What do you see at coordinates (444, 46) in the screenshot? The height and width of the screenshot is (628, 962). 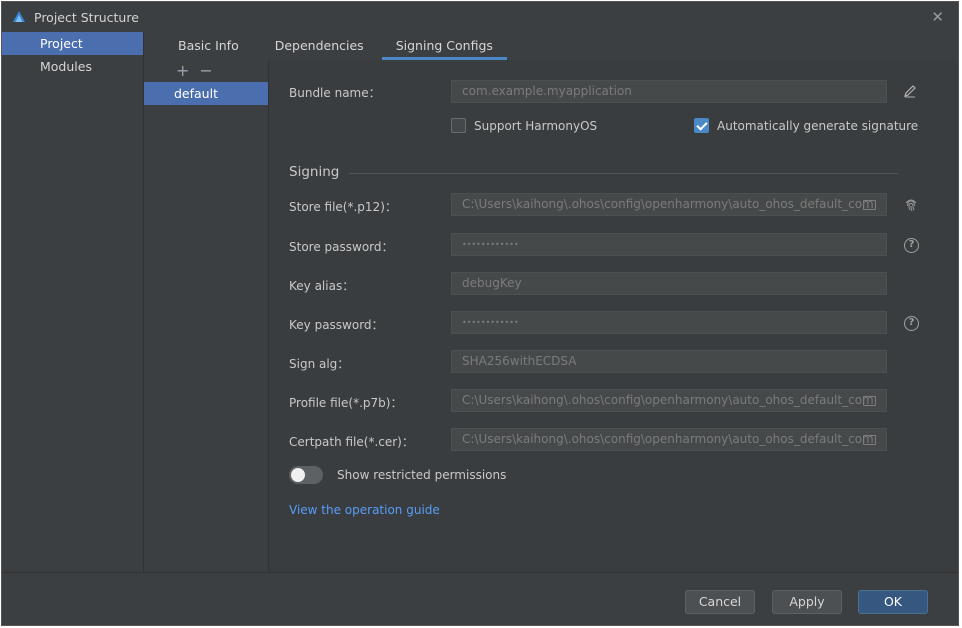 I see `tab-signing-configs: Signing Configs` at bounding box center [444, 46].